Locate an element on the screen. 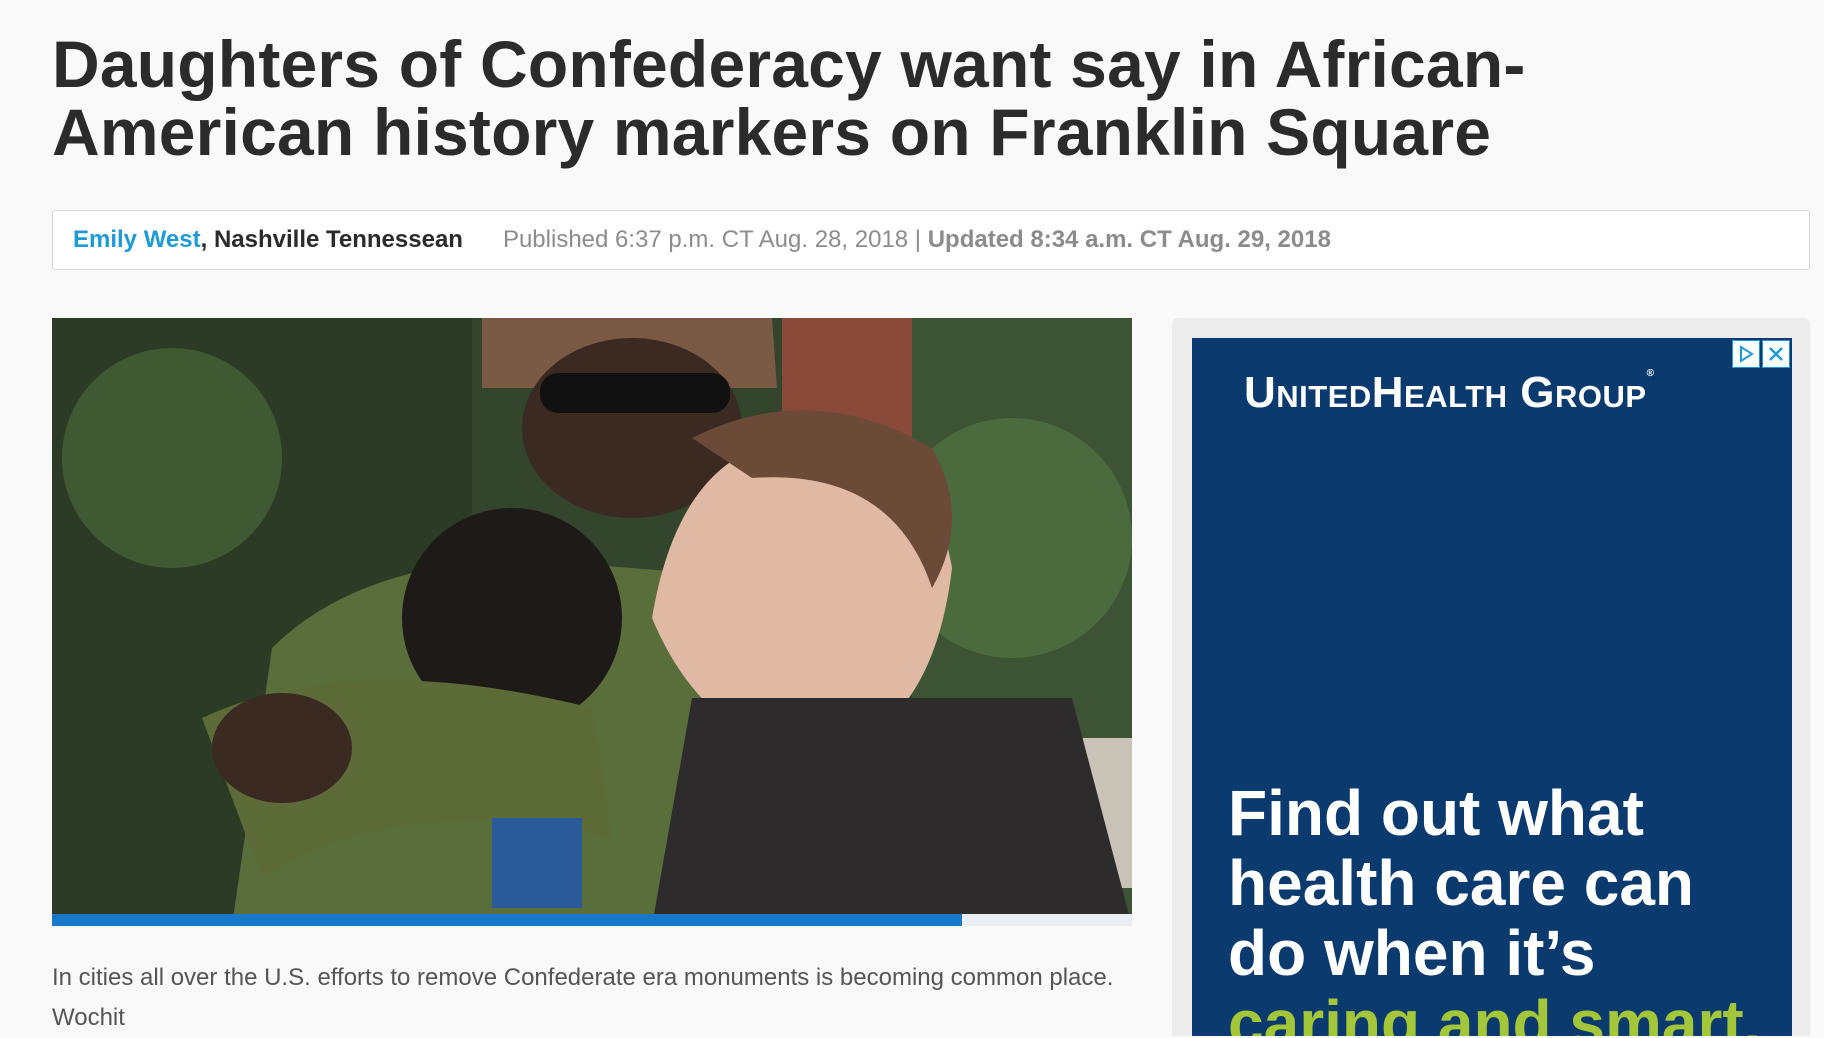 The image size is (1824, 1038). close-icon is located at coordinates (1776, 354).